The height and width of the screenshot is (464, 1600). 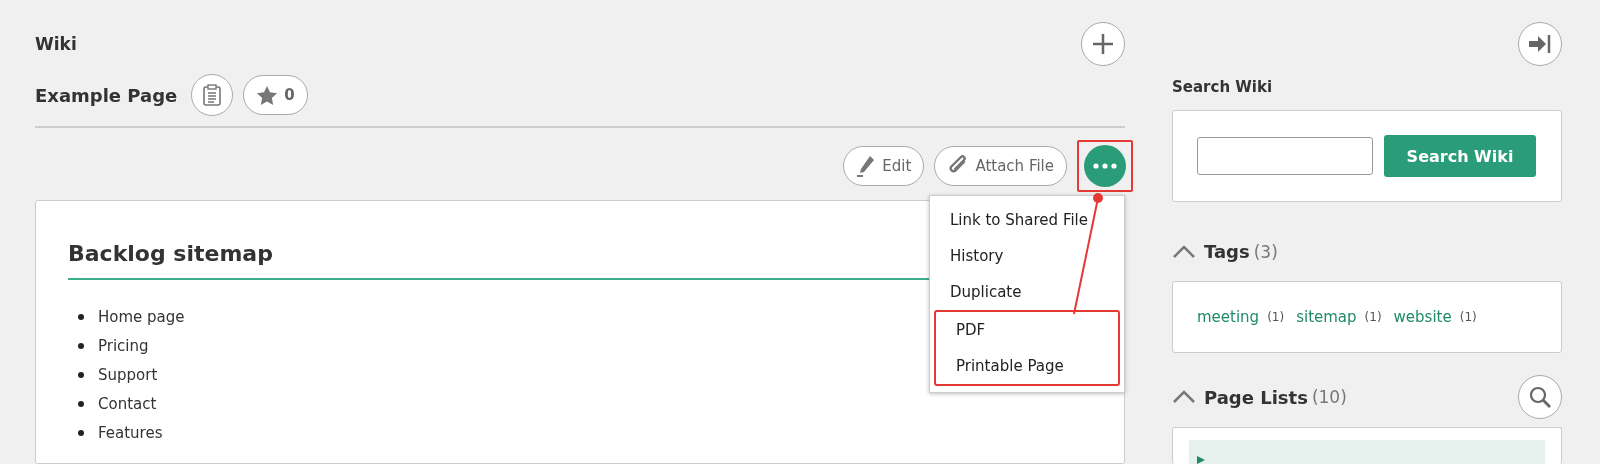 What do you see at coordinates (56, 44) in the screenshot?
I see `wiki-title: Wiki` at bounding box center [56, 44].